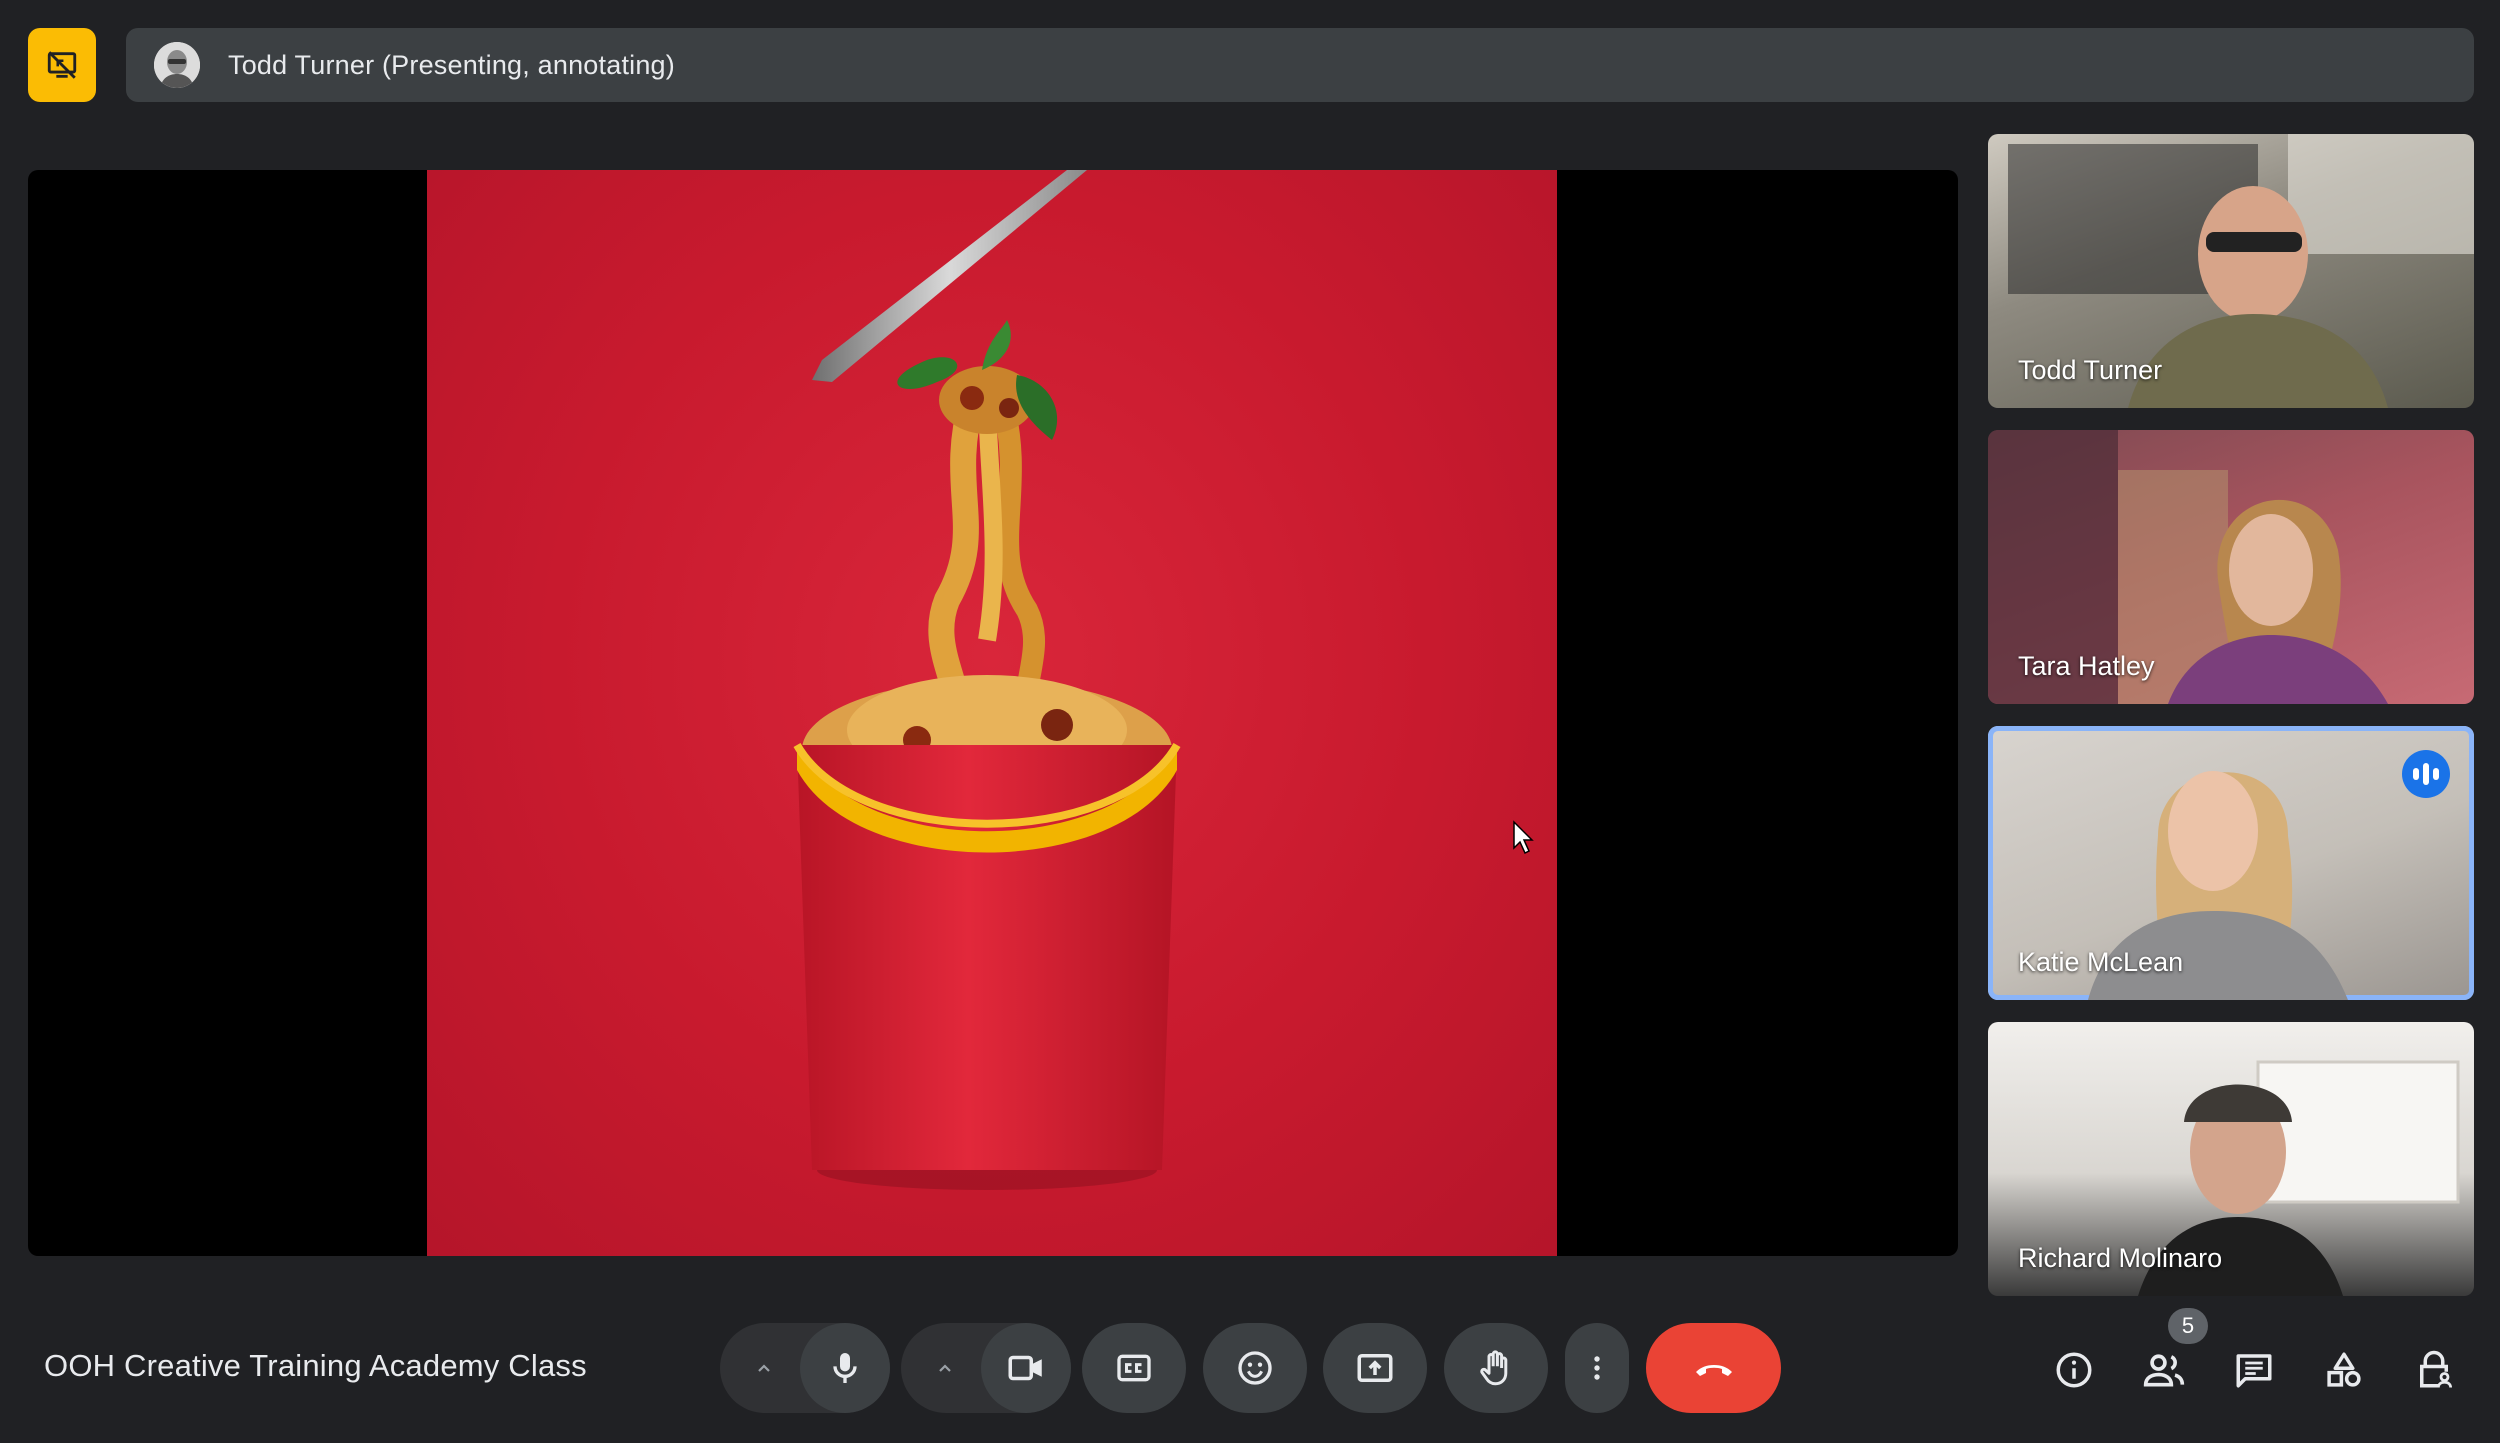 The height and width of the screenshot is (1443, 2500). I want to click on activities-icon, so click(2344, 1369).